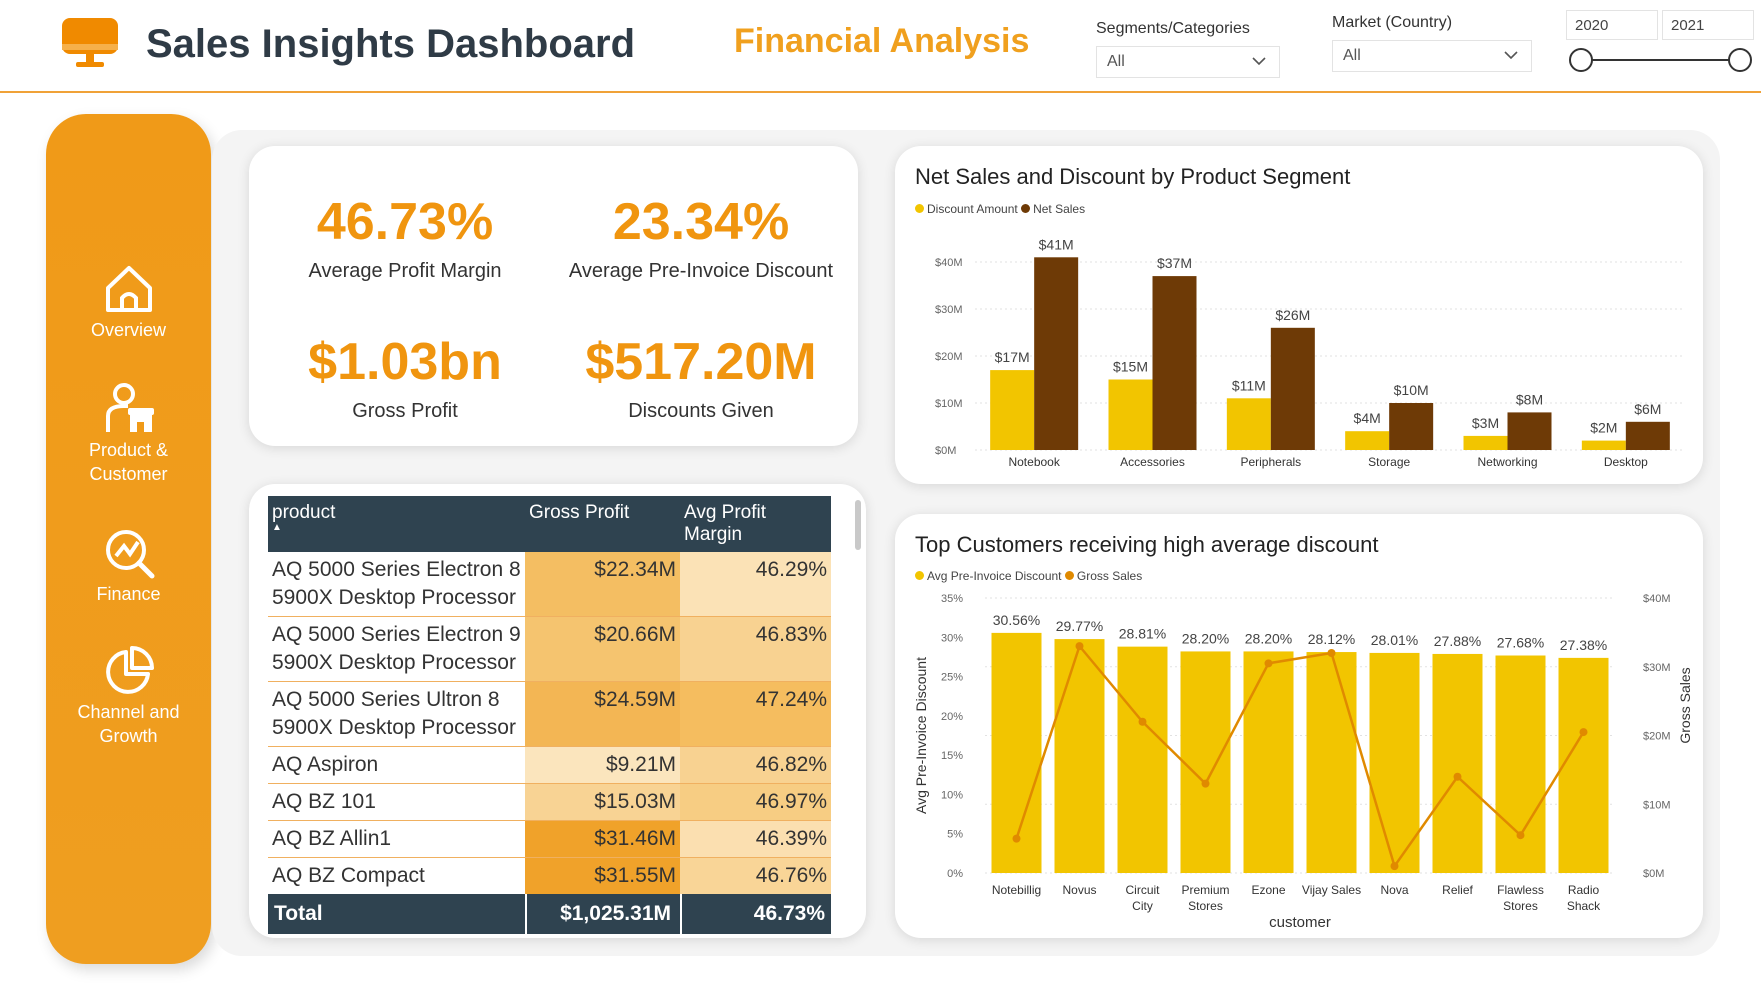 This screenshot has height=990, width=1761. What do you see at coordinates (1034, 462) in the screenshot?
I see `x-tick-label: Notebook` at bounding box center [1034, 462].